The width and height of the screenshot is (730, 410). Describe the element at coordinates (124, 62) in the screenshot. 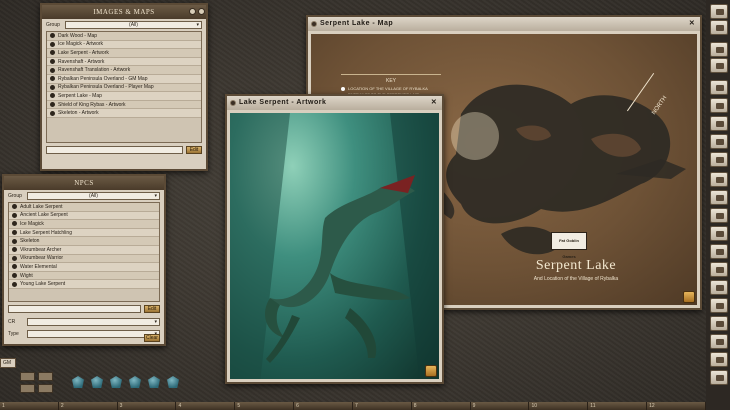

I see `list-item: Ravenshaft - Artwork` at that location.